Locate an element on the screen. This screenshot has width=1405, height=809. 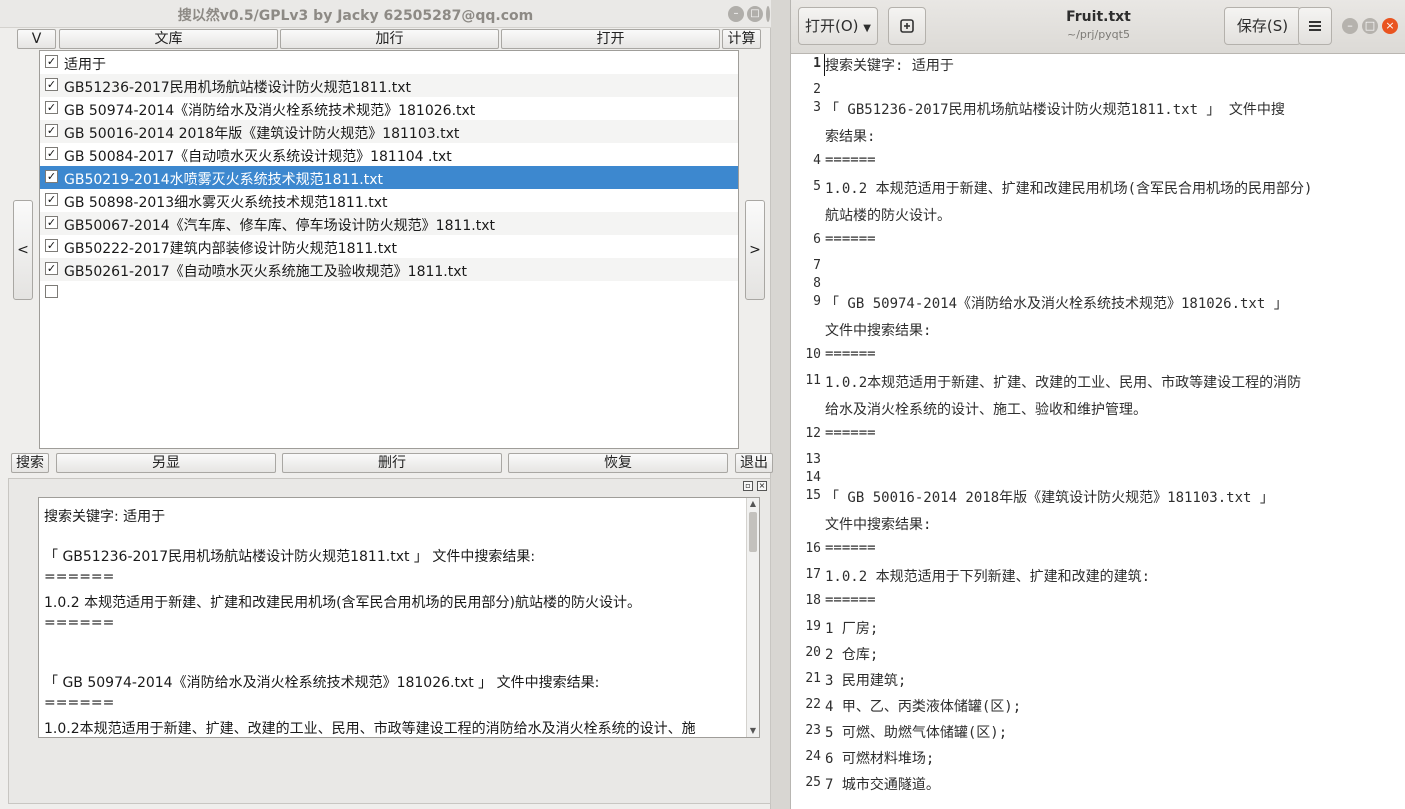
editor-line-wrap: 给水及消火栓系统的设计、施工、验收和维护管理。 is located at coordinates (986, 410).